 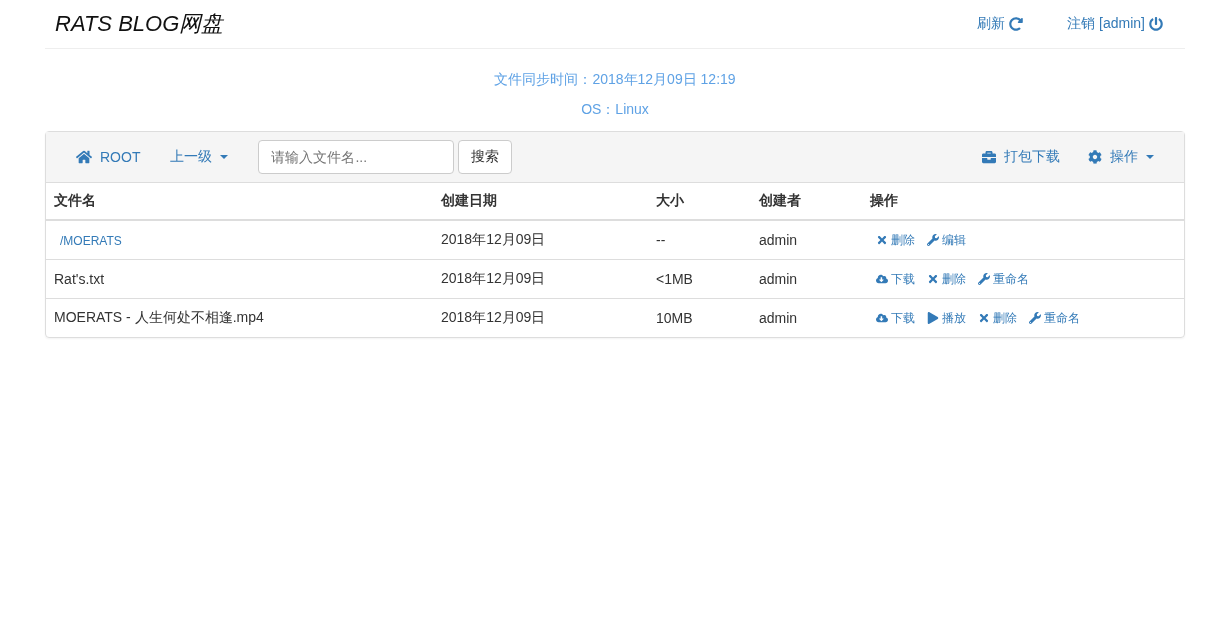 What do you see at coordinates (699, 201) in the screenshot?
I see `column-header: 大小` at bounding box center [699, 201].